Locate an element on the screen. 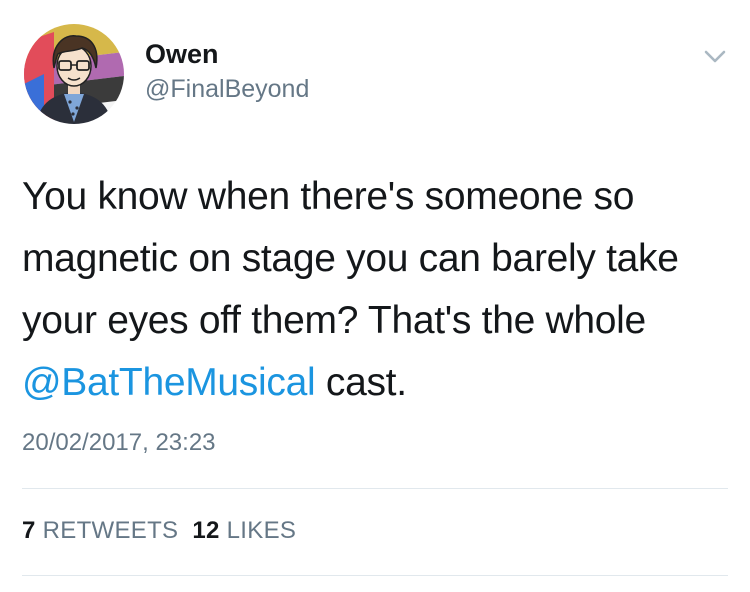  author-display-name: Owen is located at coordinates (182, 54).